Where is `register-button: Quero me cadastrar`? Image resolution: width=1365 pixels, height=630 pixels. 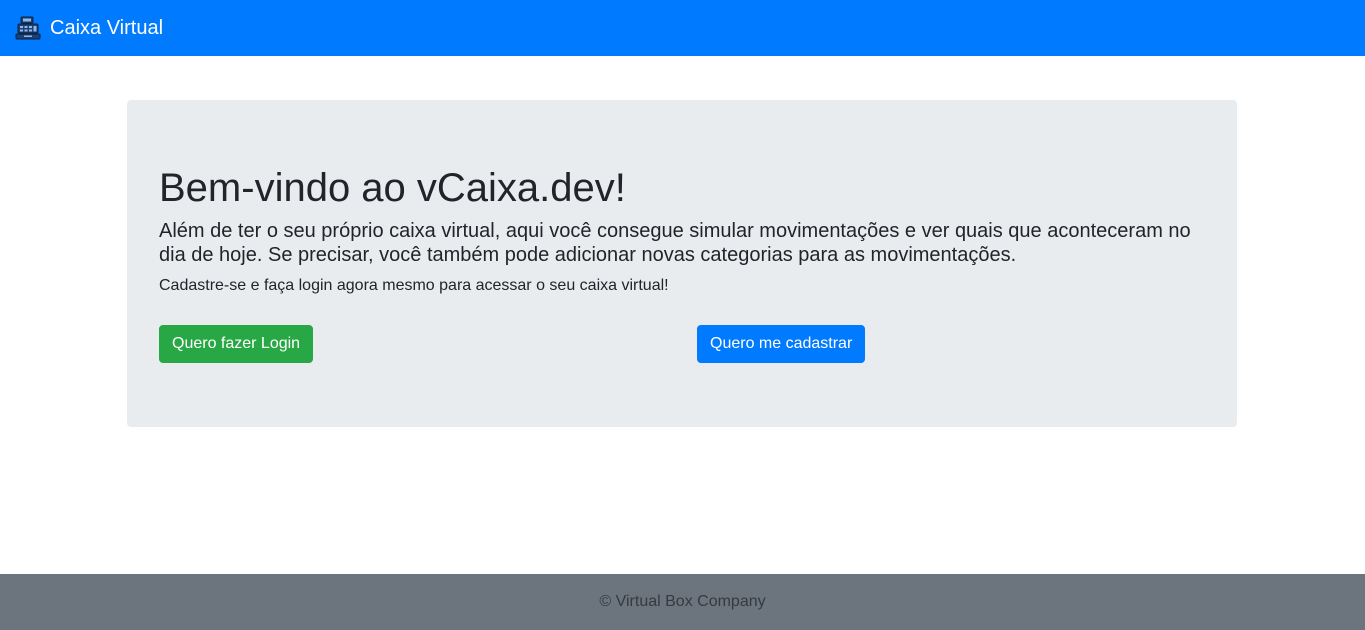 register-button: Quero me cadastrar is located at coordinates (781, 344).